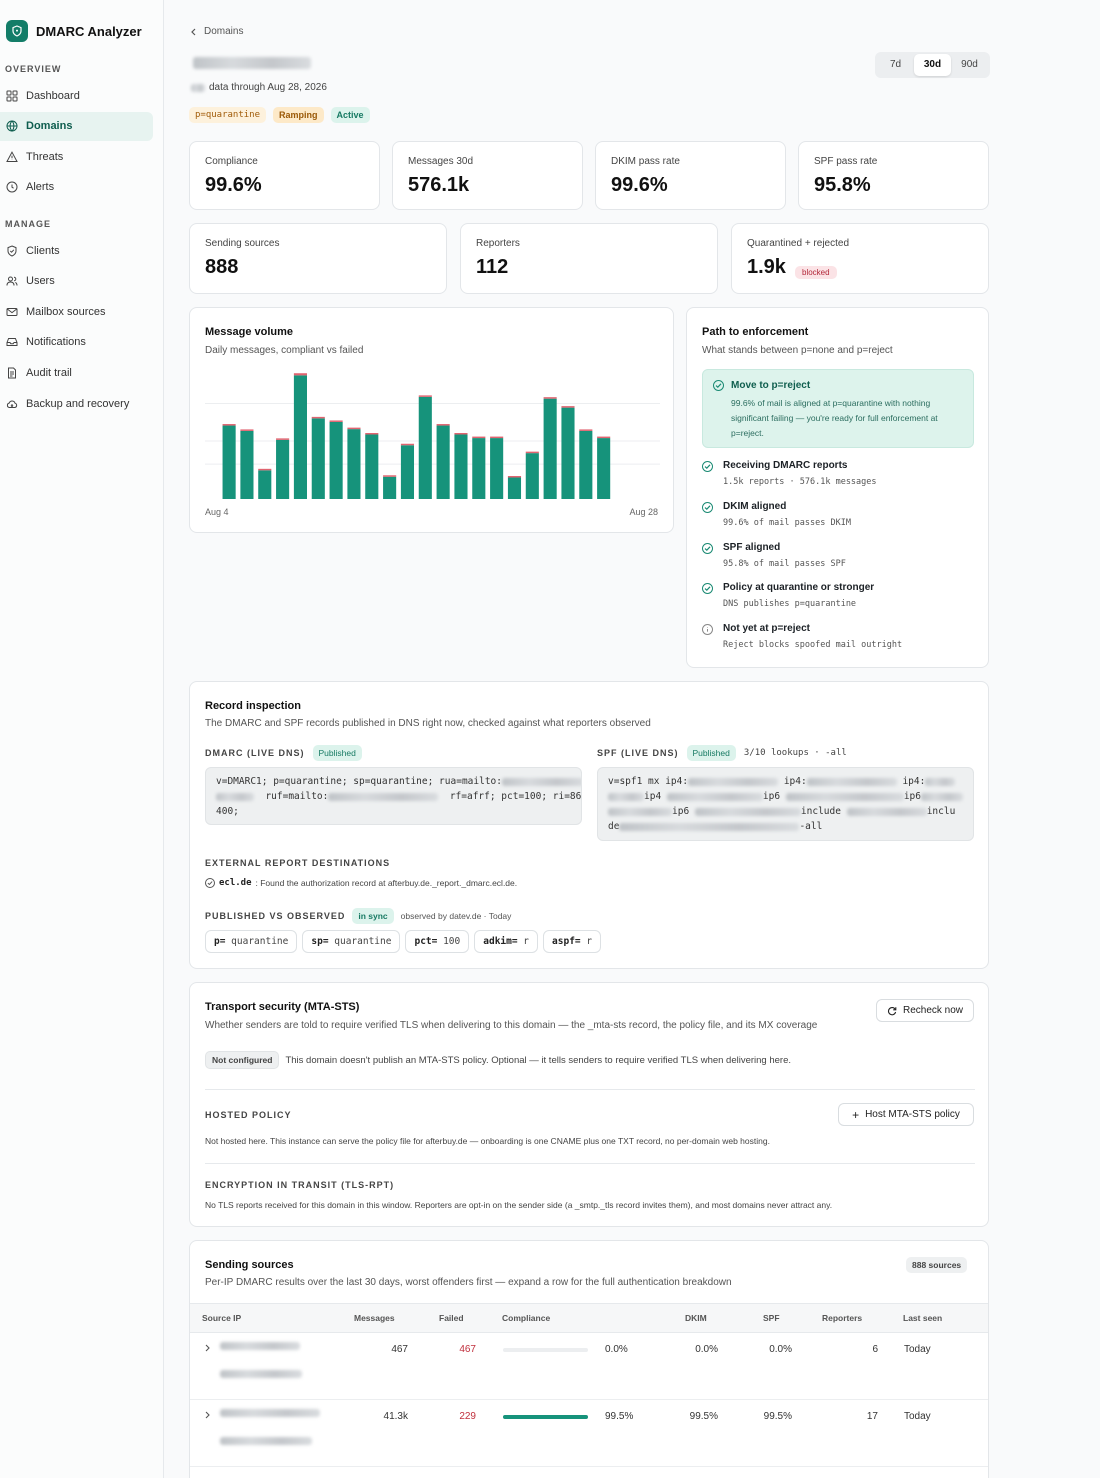 The height and width of the screenshot is (1478, 1100). What do you see at coordinates (76, 187) in the screenshot?
I see `sidebar-item-alerts: Alerts` at bounding box center [76, 187].